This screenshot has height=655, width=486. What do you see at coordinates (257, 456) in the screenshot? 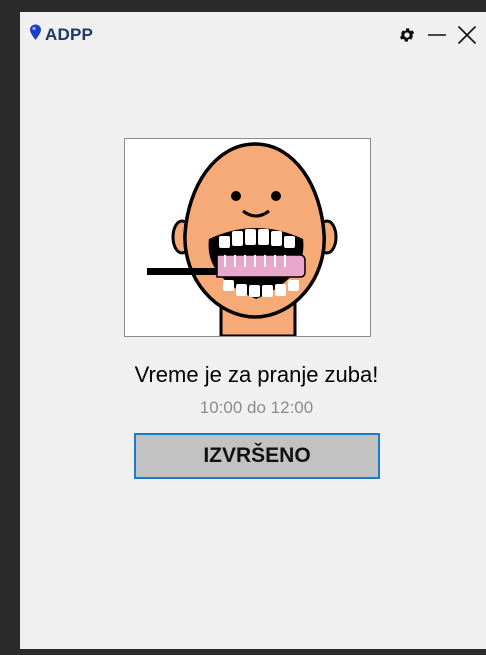
I see `done-button: IZVRŠENO` at bounding box center [257, 456].